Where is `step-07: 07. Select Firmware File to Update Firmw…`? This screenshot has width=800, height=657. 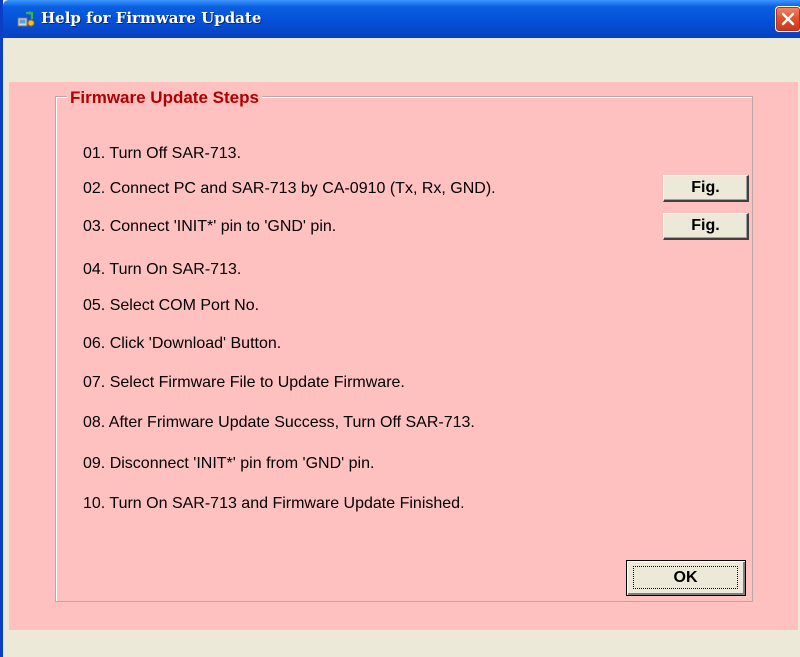
step-07: 07. Select Firmware File to Update Firmw… is located at coordinates (244, 382).